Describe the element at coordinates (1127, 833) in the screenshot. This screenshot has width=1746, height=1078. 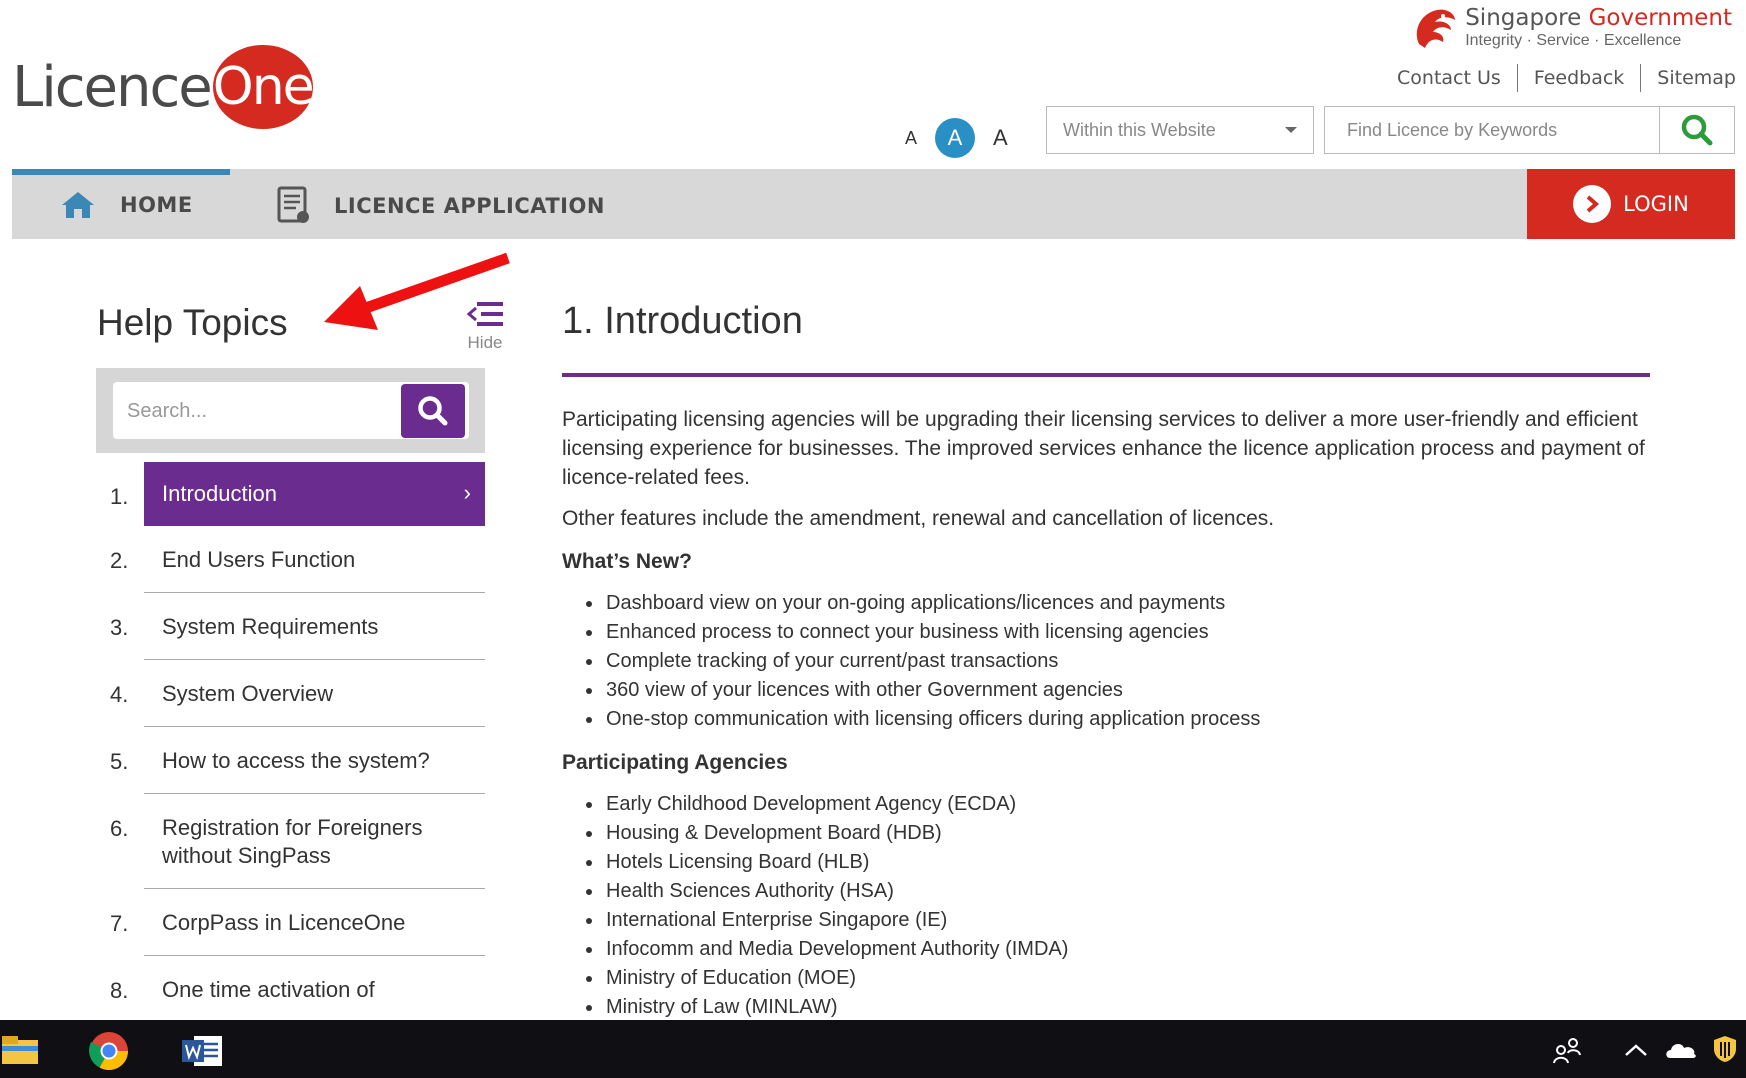
I see `list-item: Housing & Development Board (HDB)` at that location.